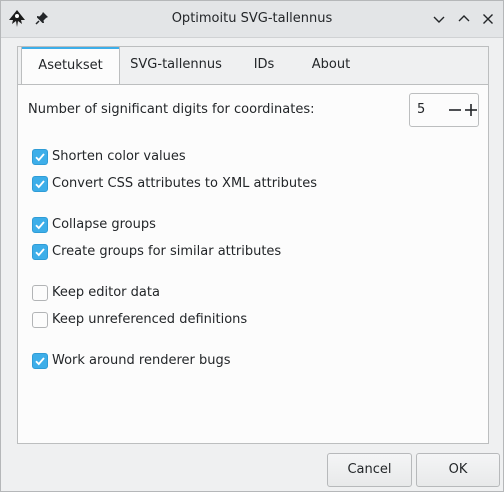 The width and height of the screenshot is (504, 492). Describe the element at coordinates (70, 65) in the screenshot. I see `tab-asetukset: Asetukset` at that location.